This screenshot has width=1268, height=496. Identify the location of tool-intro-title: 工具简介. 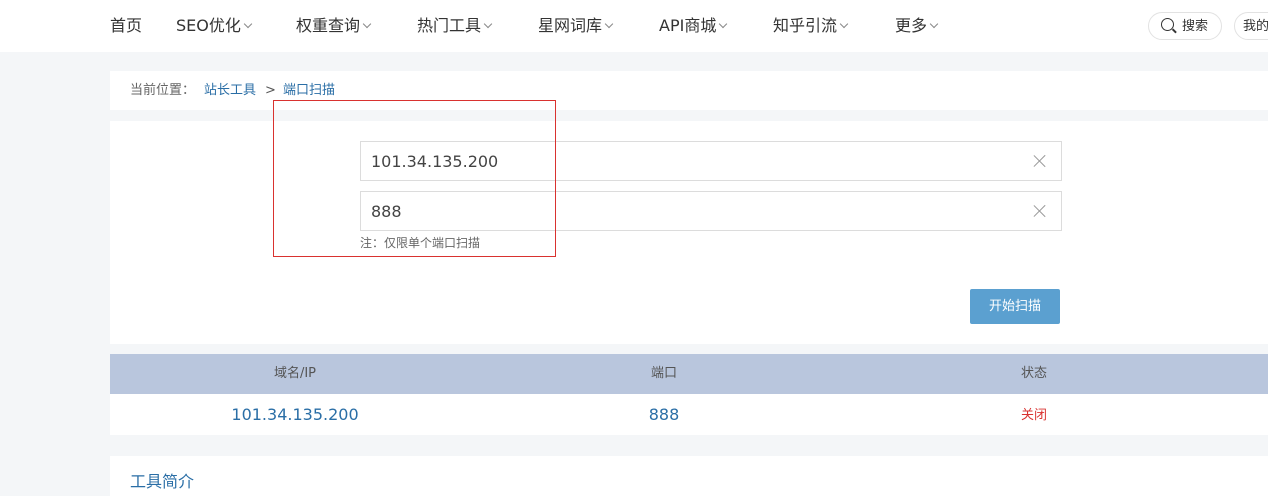
(162, 481).